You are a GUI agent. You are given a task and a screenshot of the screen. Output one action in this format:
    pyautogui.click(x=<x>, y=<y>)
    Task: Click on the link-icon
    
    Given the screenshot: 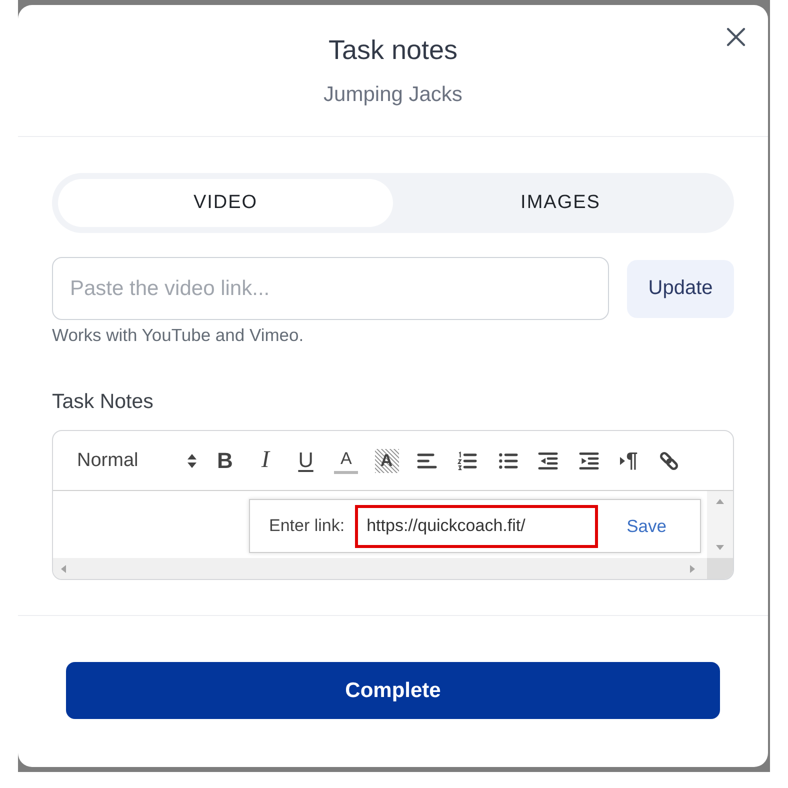 What is the action you would take?
    pyautogui.click(x=669, y=461)
    